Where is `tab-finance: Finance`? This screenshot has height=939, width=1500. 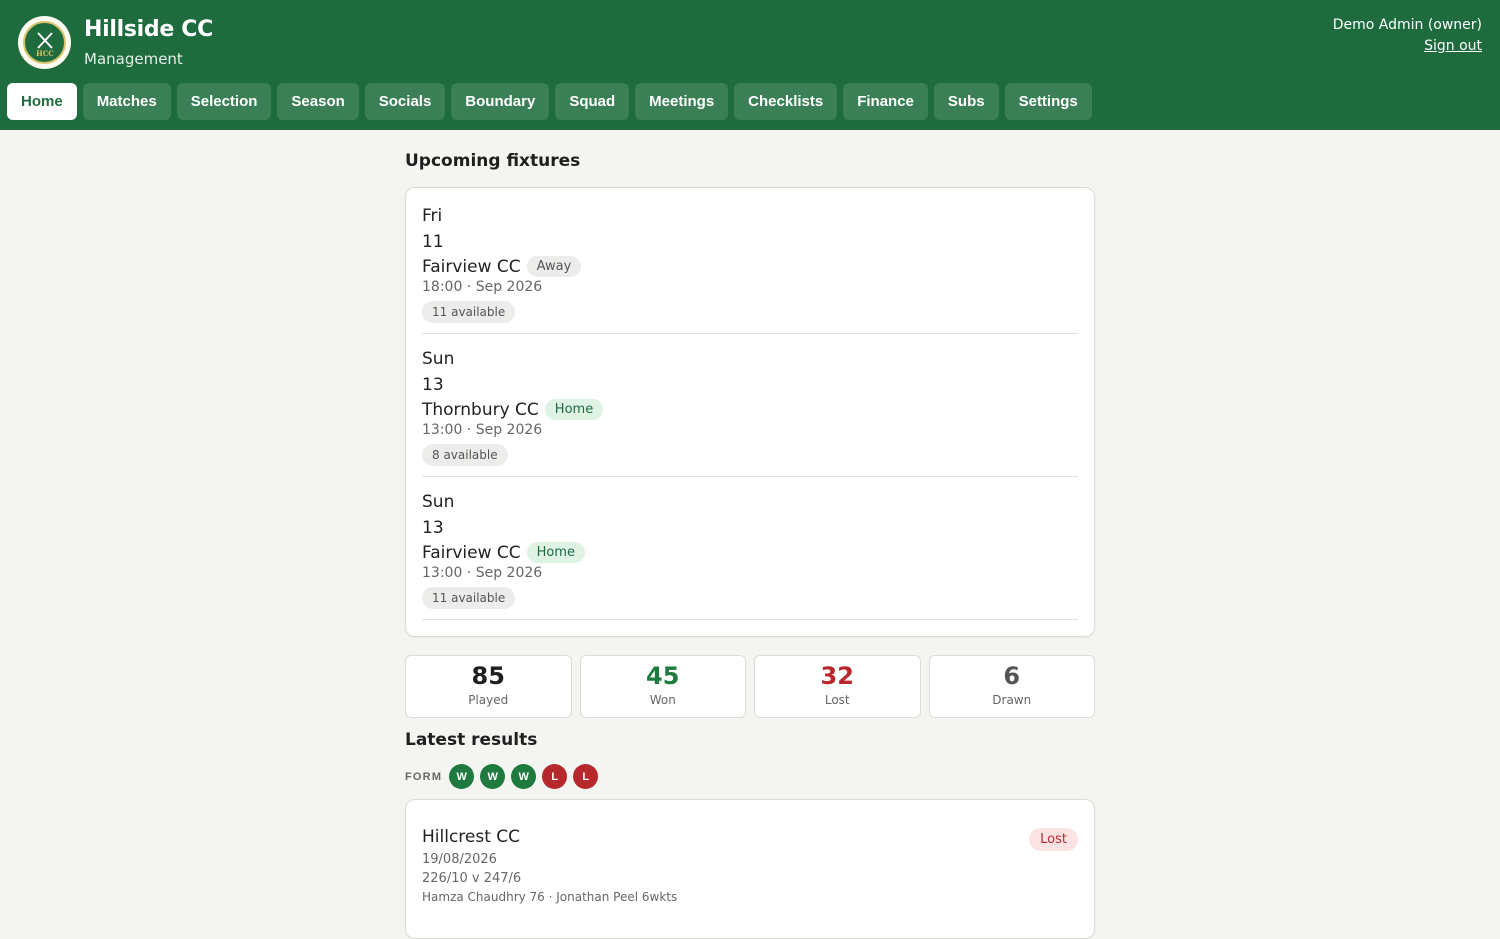
tab-finance: Finance is located at coordinates (885, 101).